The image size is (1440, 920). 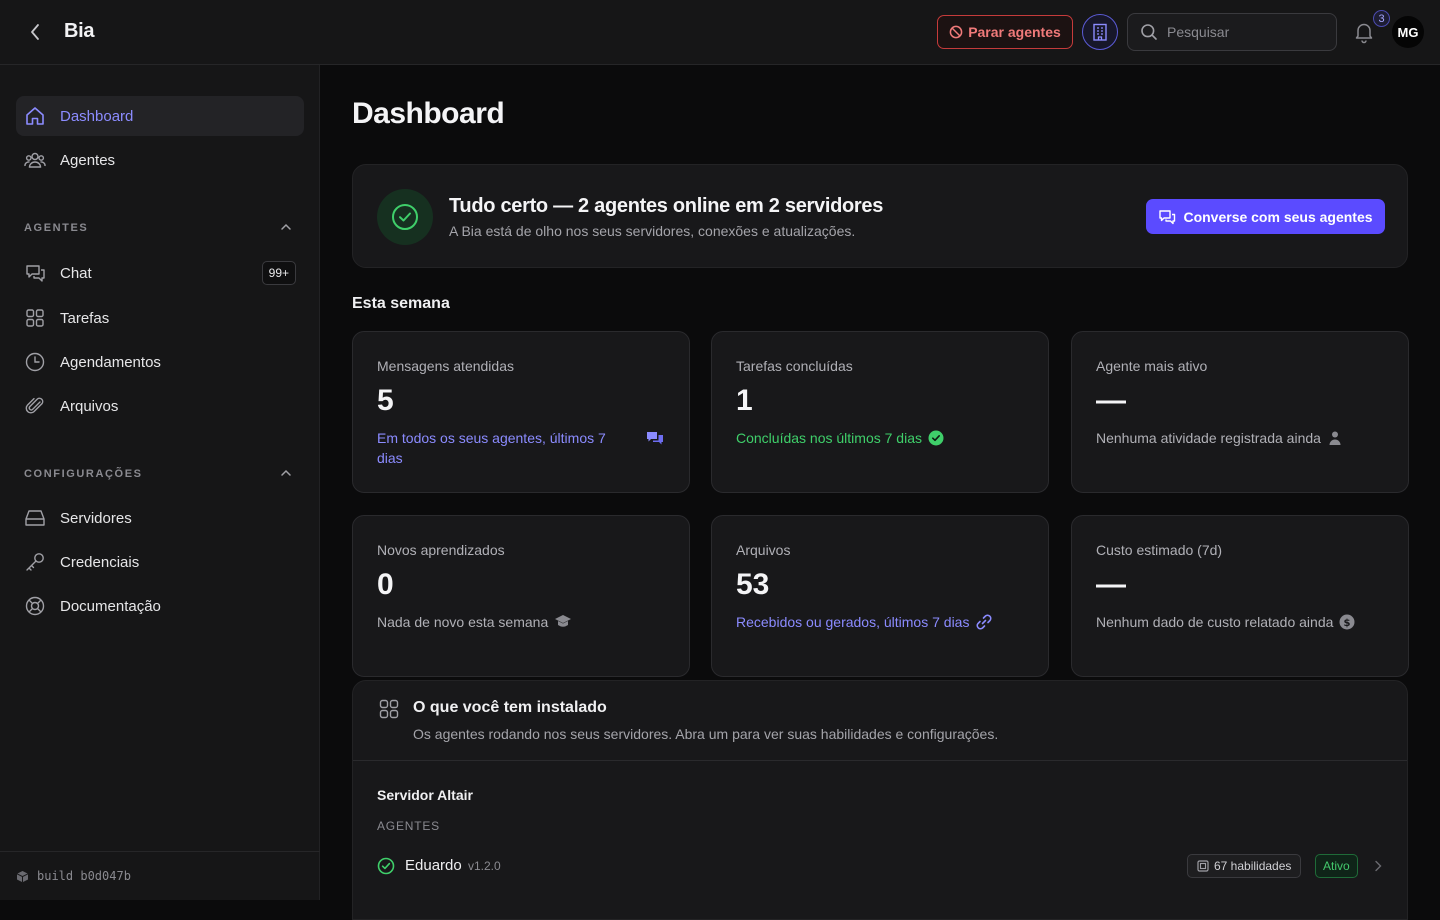 What do you see at coordinates (753, 584) in the screenshot?
I see `stat-value: 53` at bounding box center [753, 584].